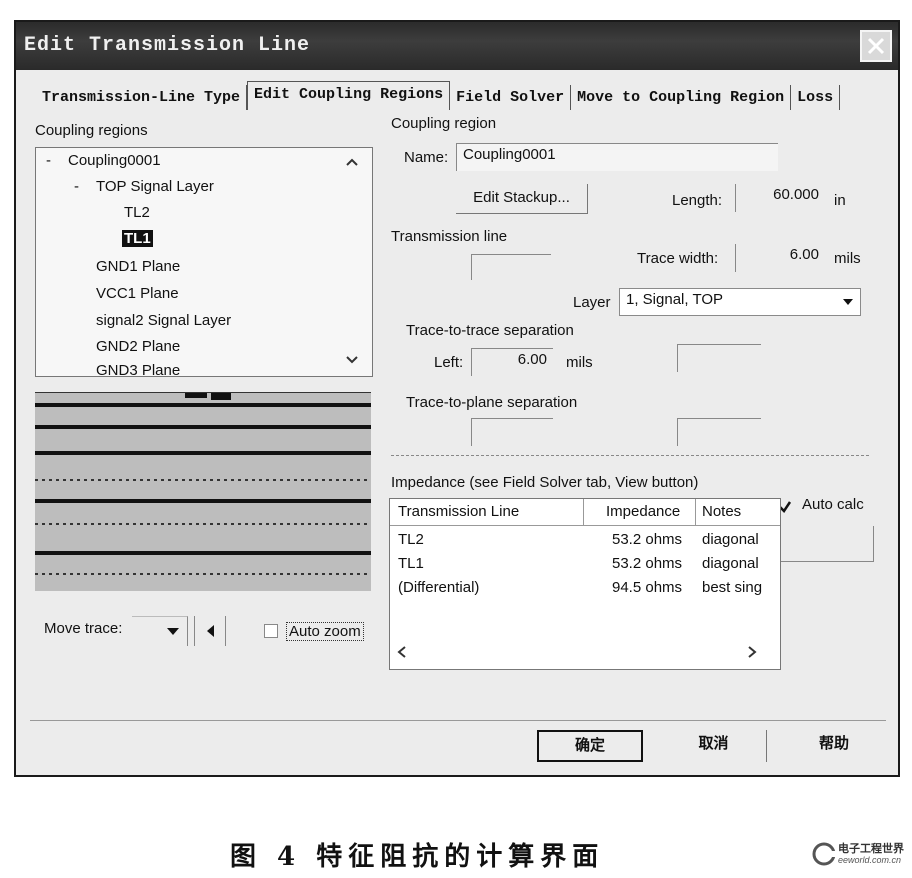 This screenshot has width=912, height=878. What do you see at coordinates (697, 200) in the screenshot?
I see `length-label: Length:` at bounding box center [697, 200].